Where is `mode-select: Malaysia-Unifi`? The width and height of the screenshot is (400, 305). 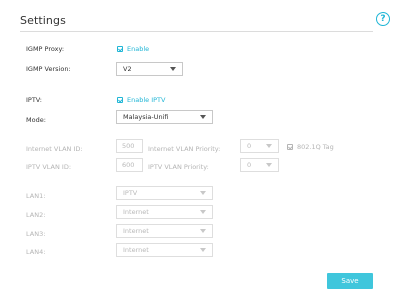
mode-select: Malaysia-Unifi is located at coordinates (164, 117).